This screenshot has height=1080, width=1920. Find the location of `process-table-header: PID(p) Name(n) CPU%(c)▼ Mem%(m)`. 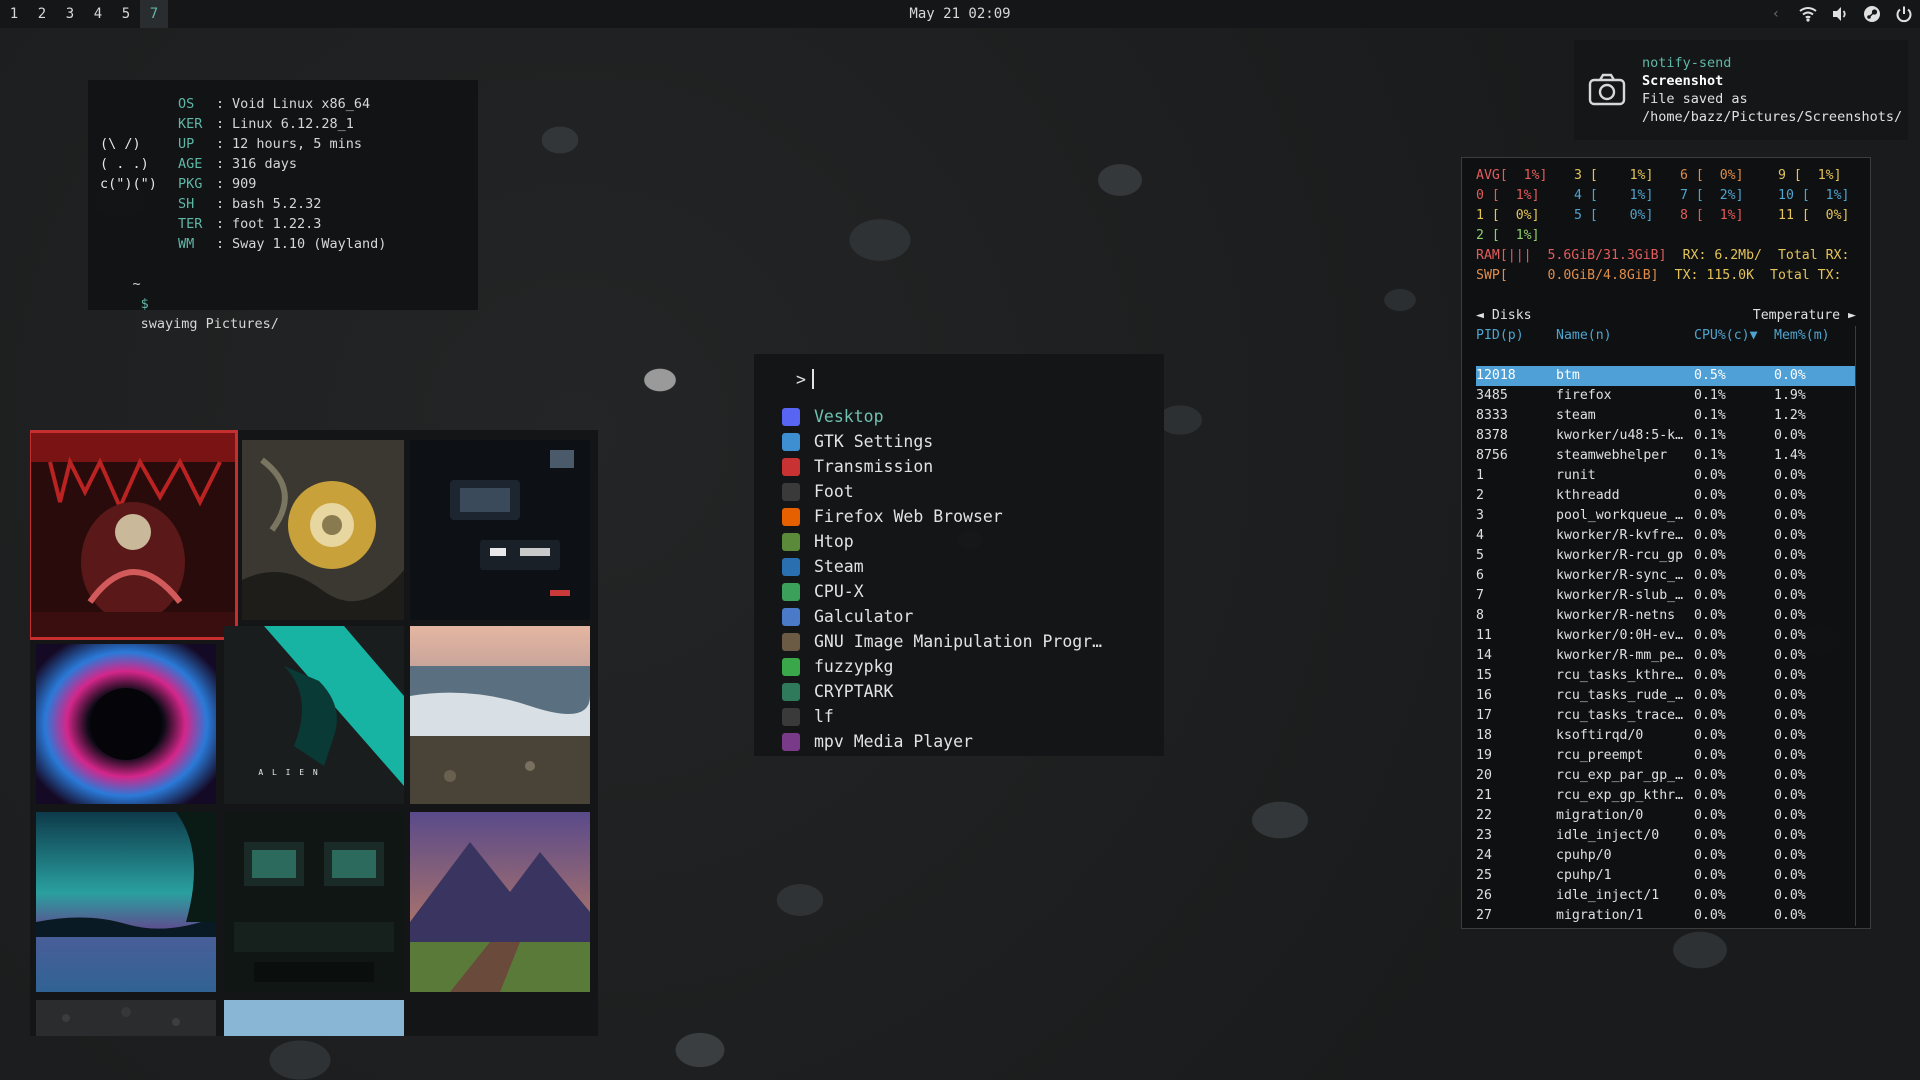

process-table-header: PID(p) Name(n) CPU%(c)▼ Mem%(m) is located at coordinates (1665, 336).